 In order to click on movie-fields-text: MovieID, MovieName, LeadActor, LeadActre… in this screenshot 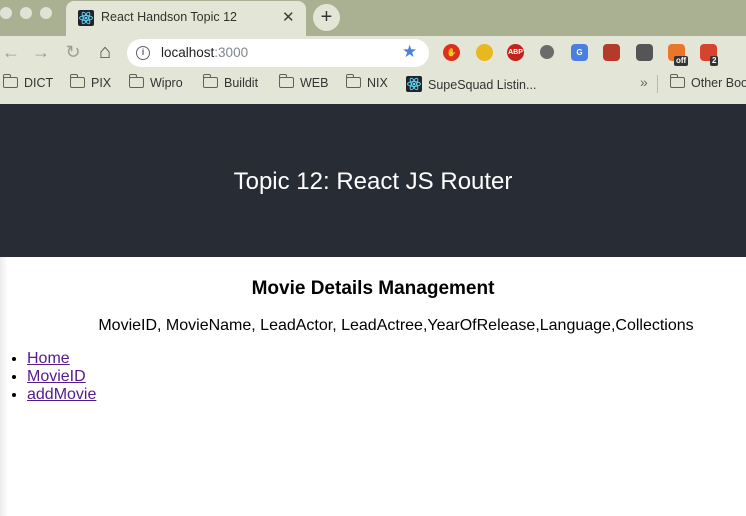, I will do `click(396, 325)`.